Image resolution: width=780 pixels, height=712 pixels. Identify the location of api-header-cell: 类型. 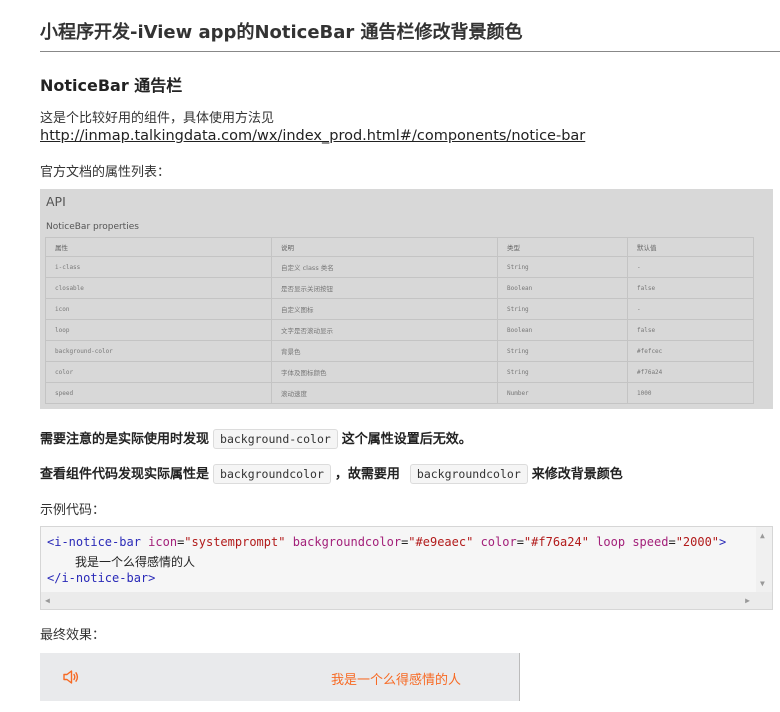
(562, 247).